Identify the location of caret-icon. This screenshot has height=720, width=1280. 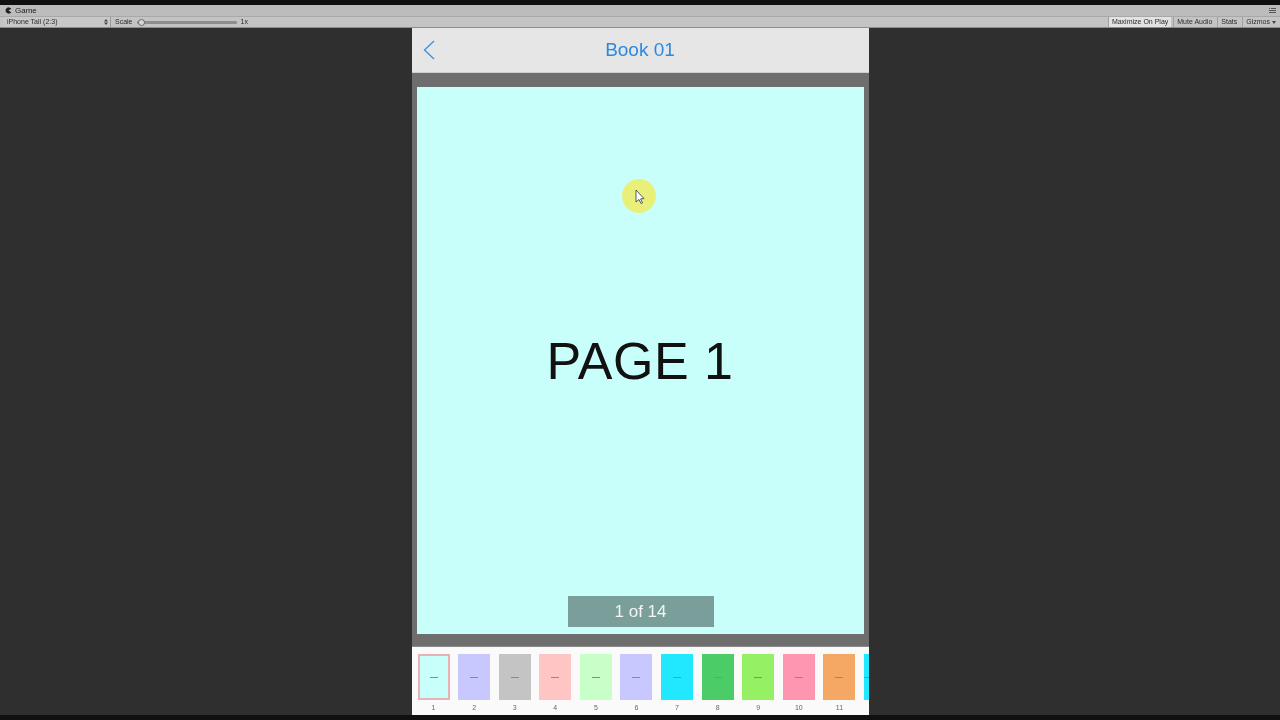
(1274, 22).